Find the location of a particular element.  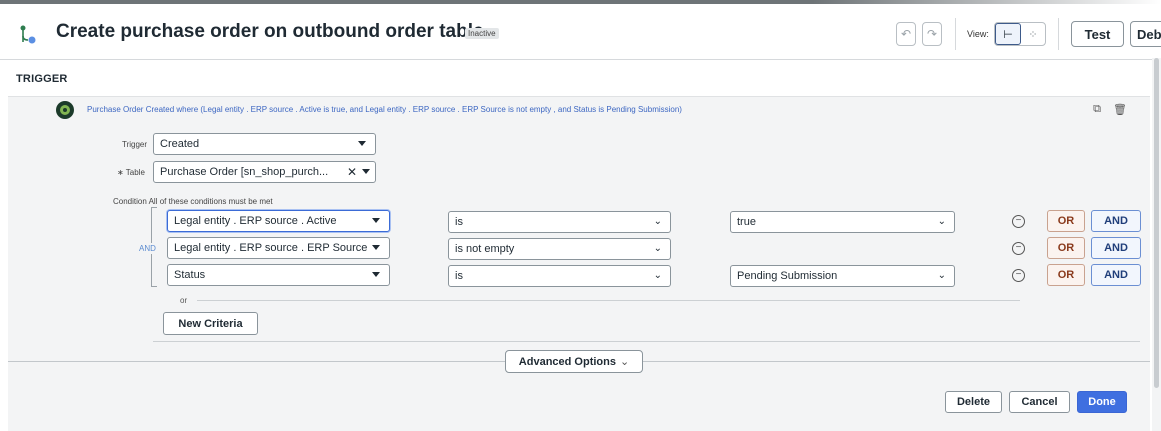

condition-field-select: Legal entity . ERP source . ERP Source is located at coordinates (278, 248).